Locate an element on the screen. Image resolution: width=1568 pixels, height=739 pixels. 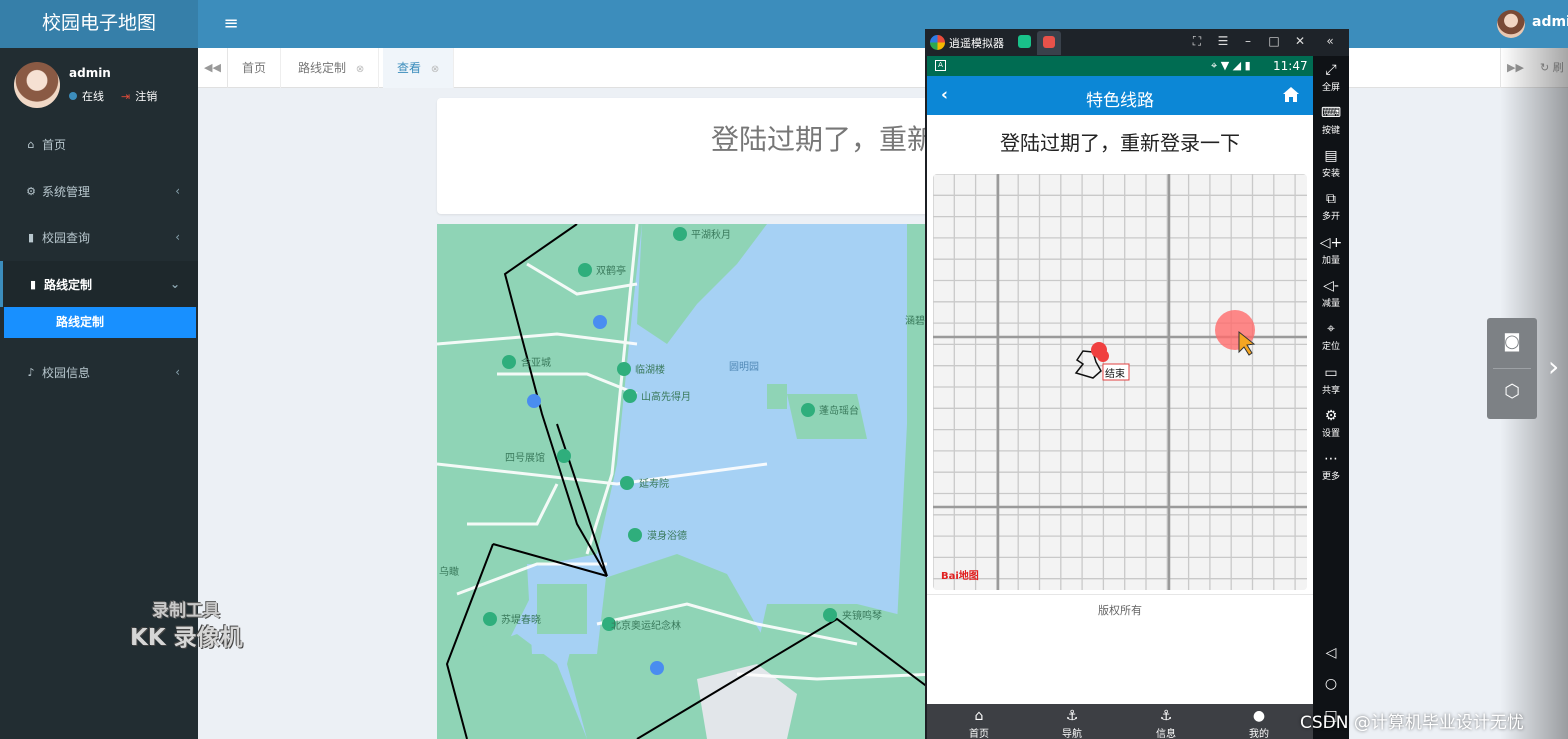
location-button: ⌖ 定位 is located at coordinates (1331, 336).